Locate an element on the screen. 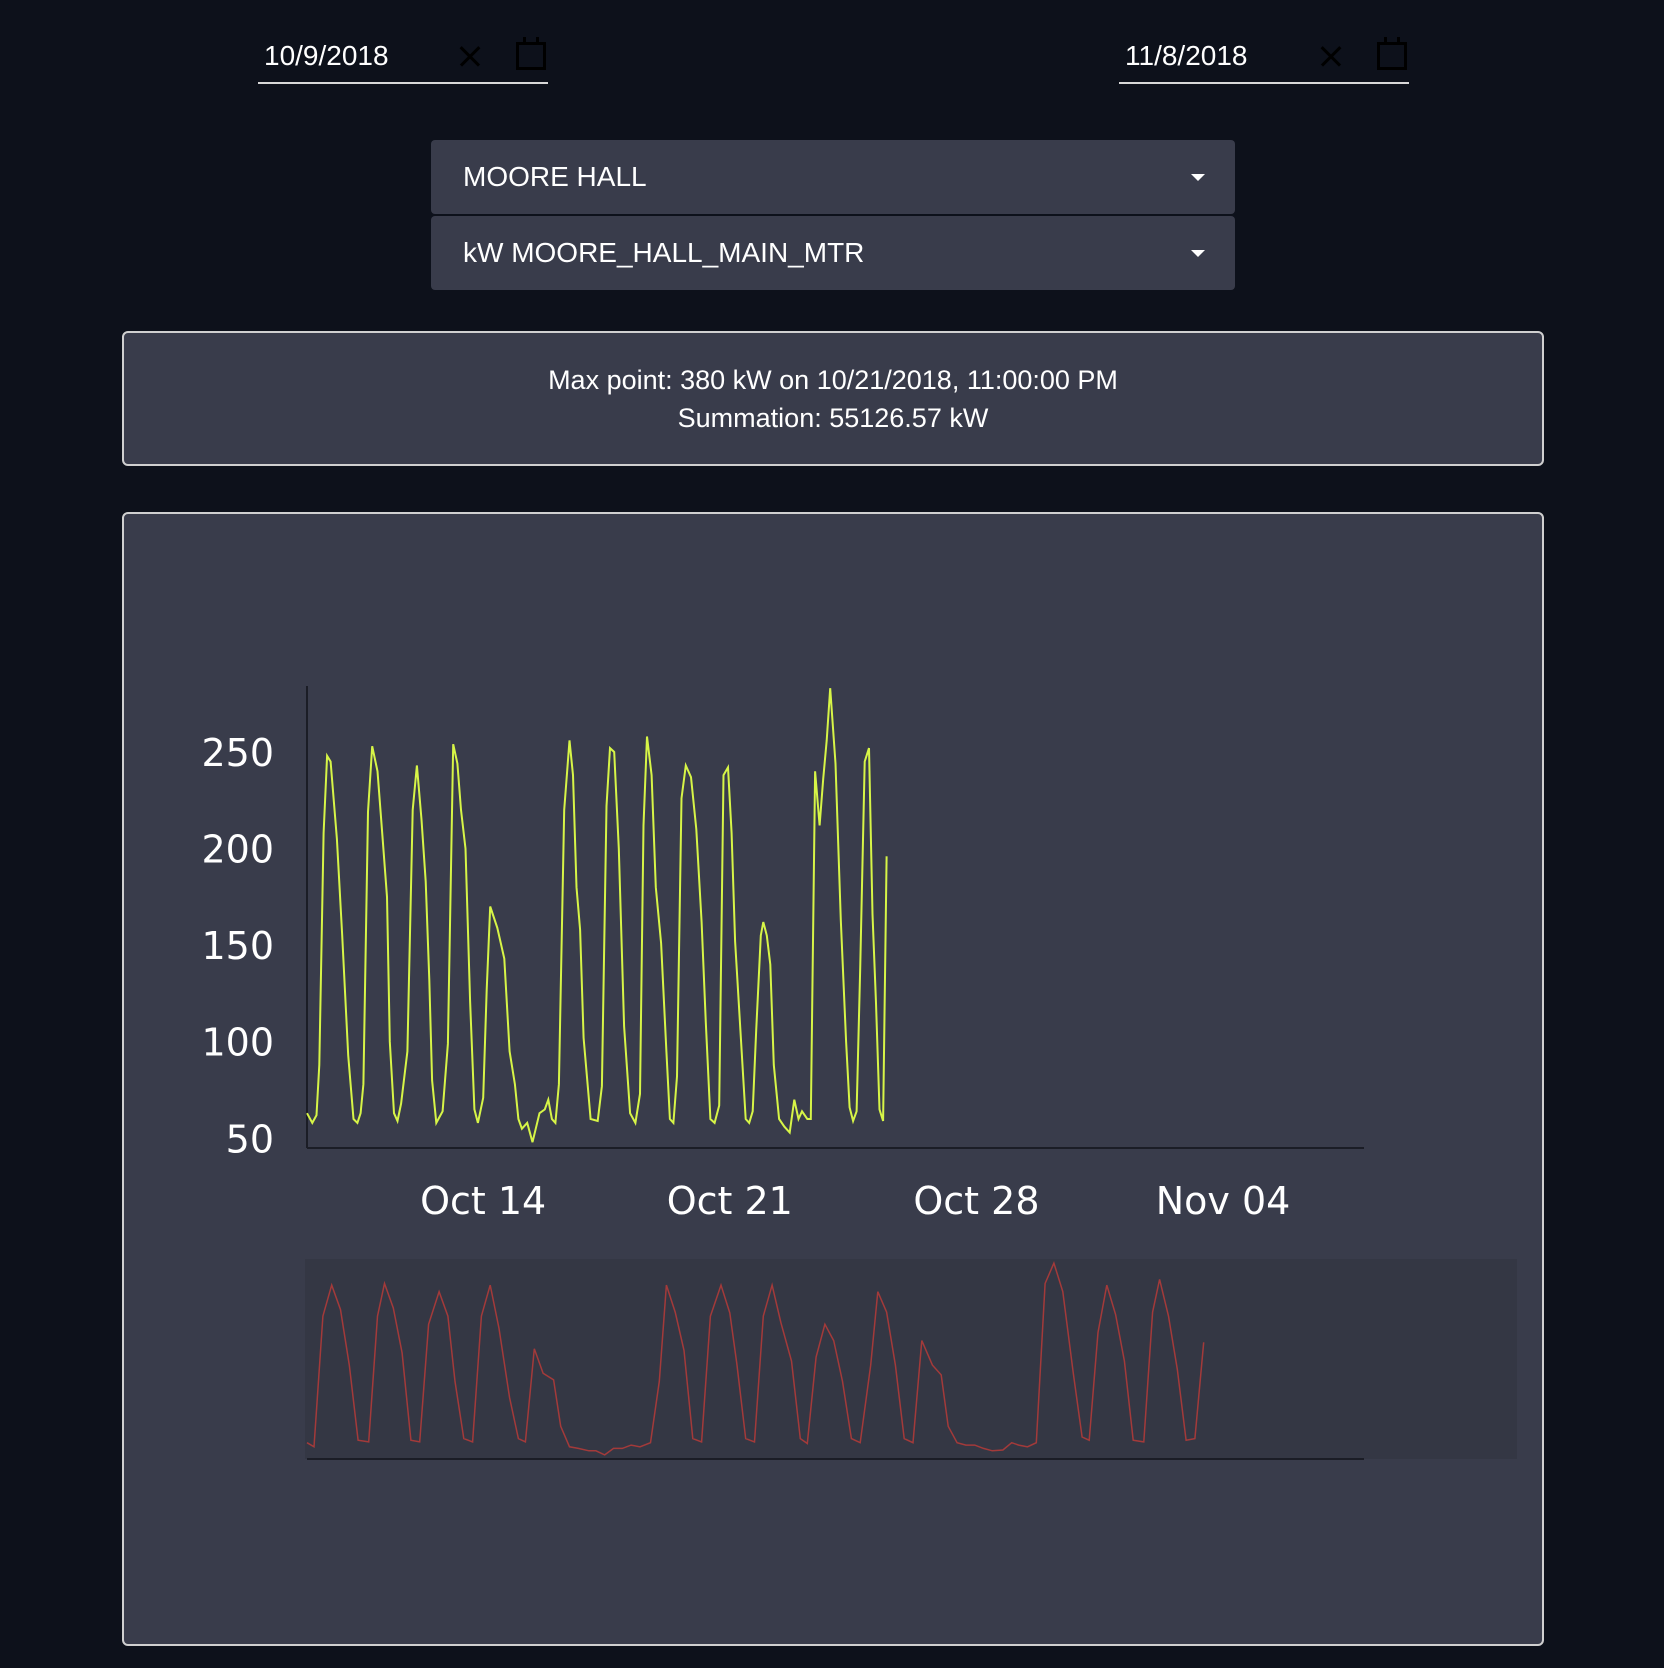 Image resolution: width=1664 pixels, height=1668 pixels. x-tick-label: Oct 14 is located at coordinates (483, 1201).